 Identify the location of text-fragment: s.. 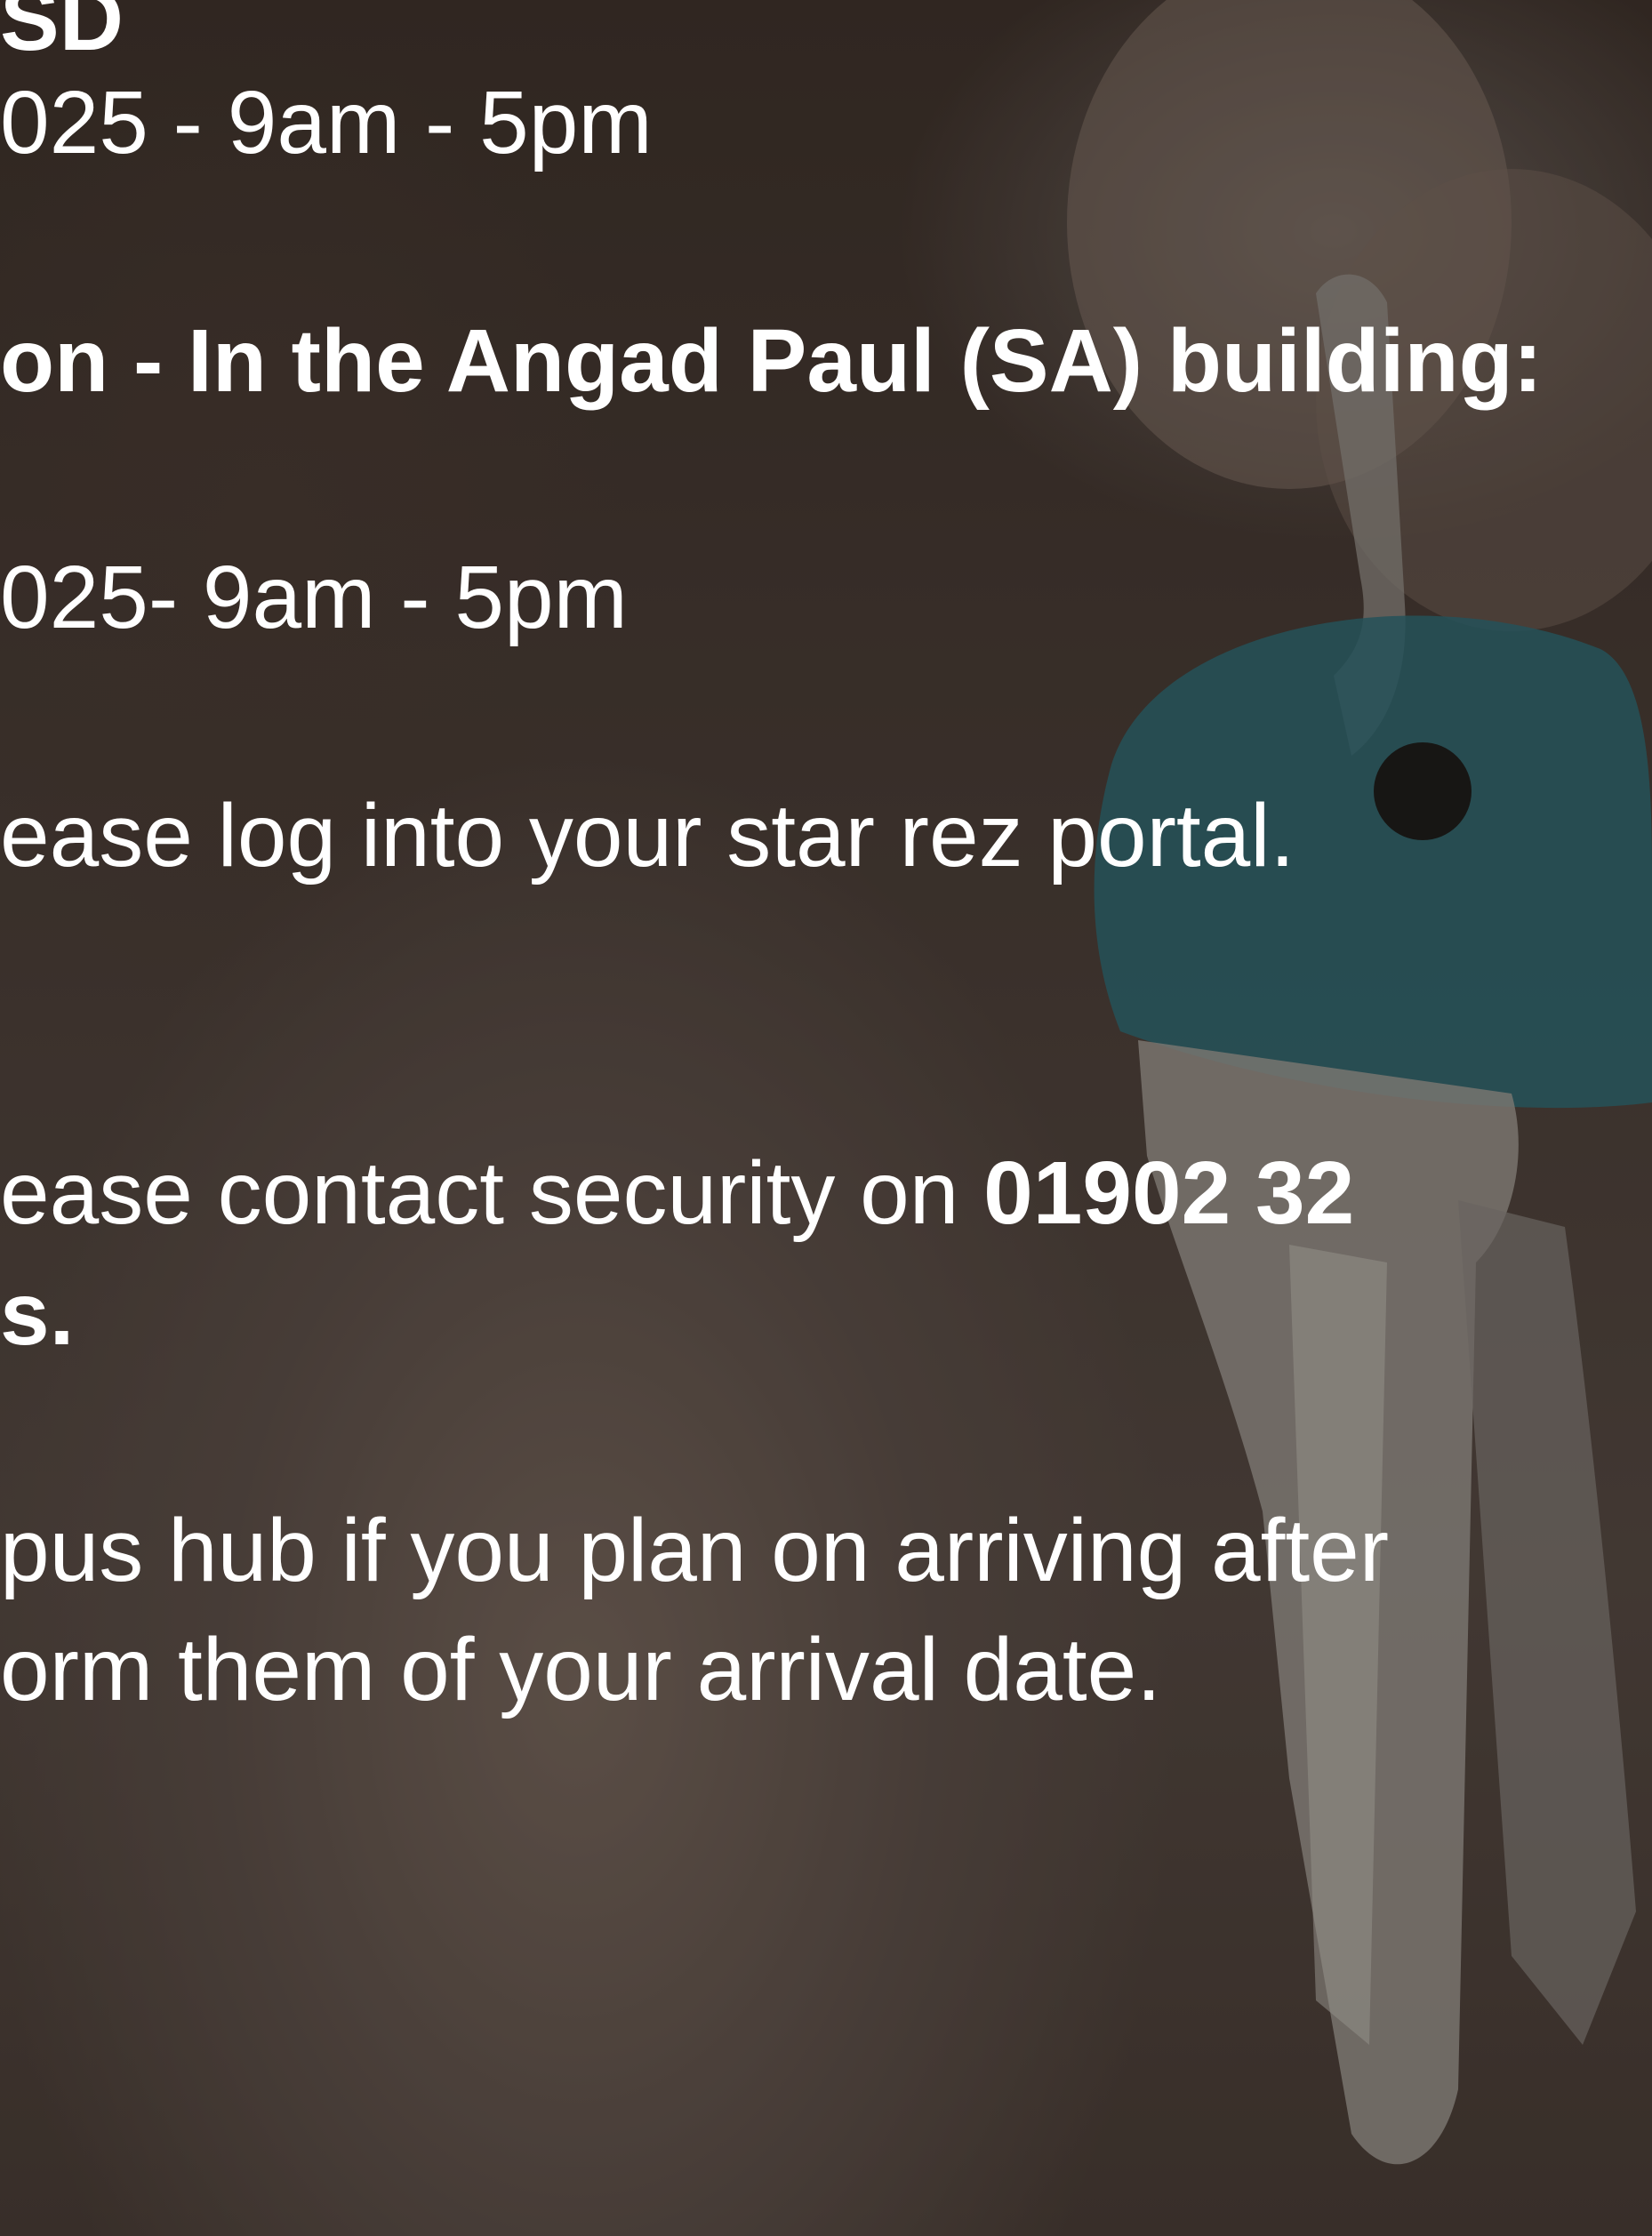
(37, 1314).